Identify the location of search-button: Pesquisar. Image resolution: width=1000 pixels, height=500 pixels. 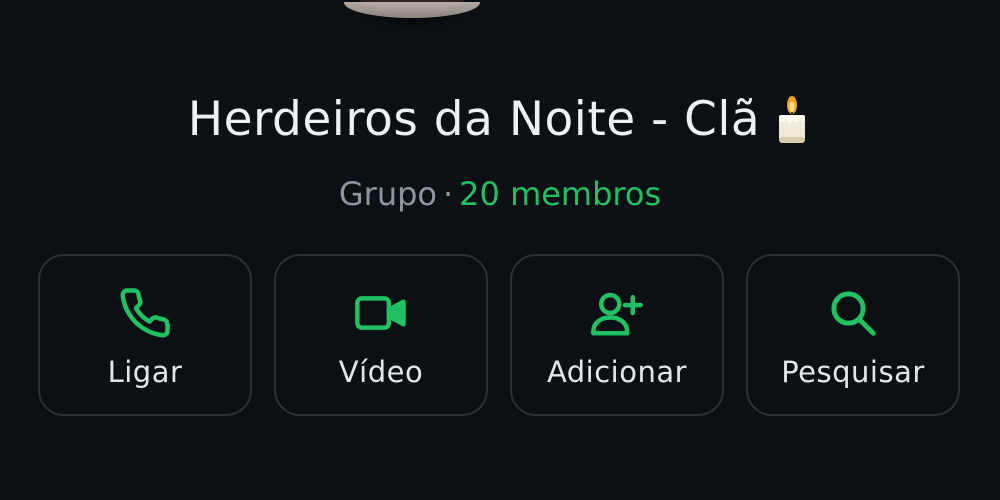
(853, 335).